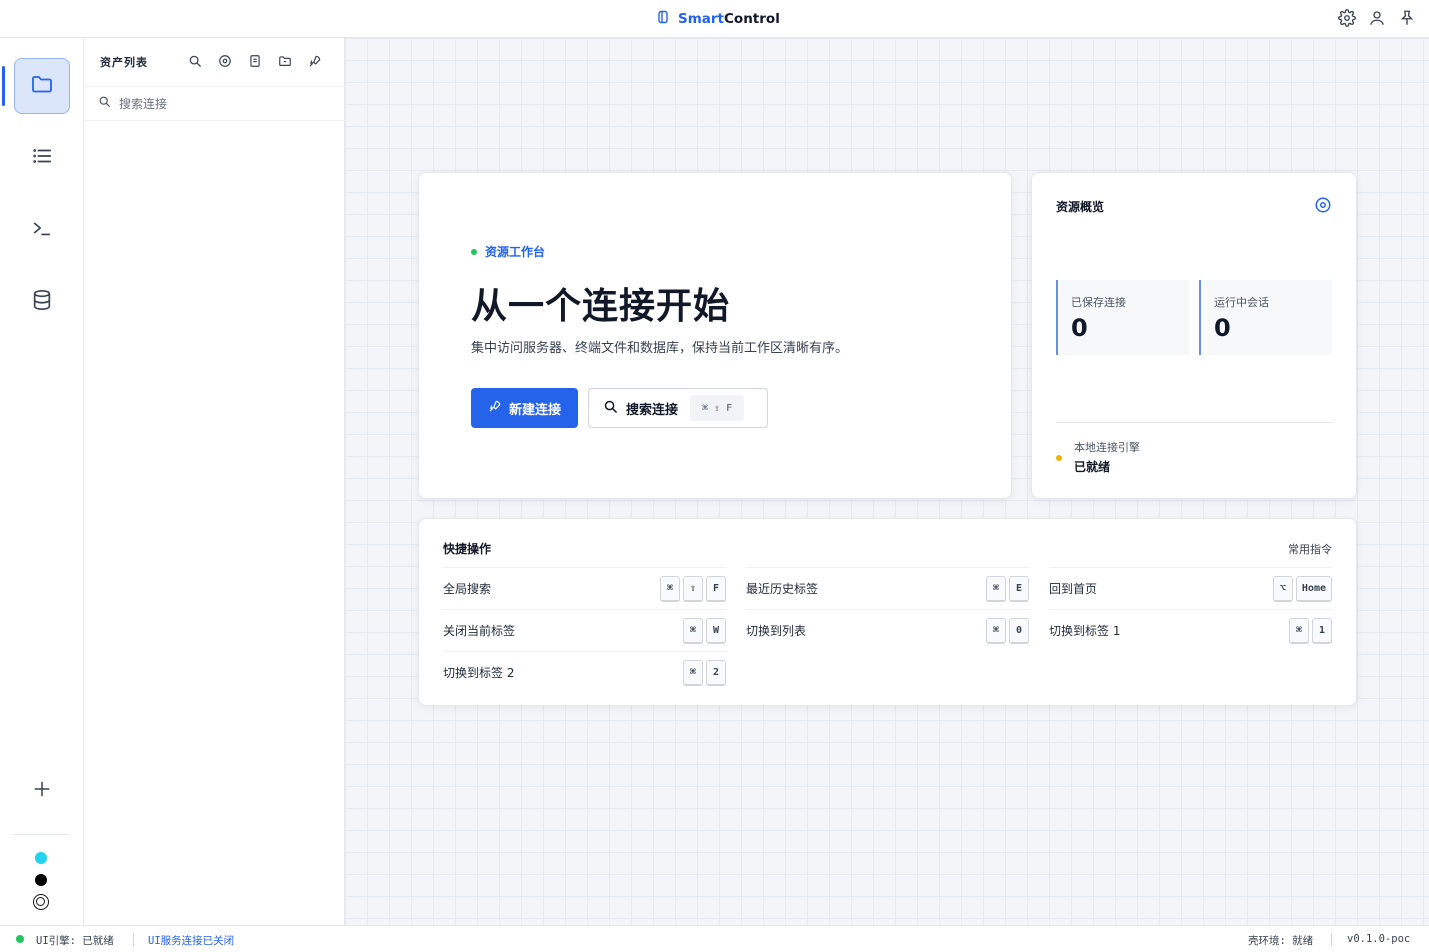  Describe the element at coordinates (1313, 588) in the screenshot. I see `key-cap: Home` at that location.